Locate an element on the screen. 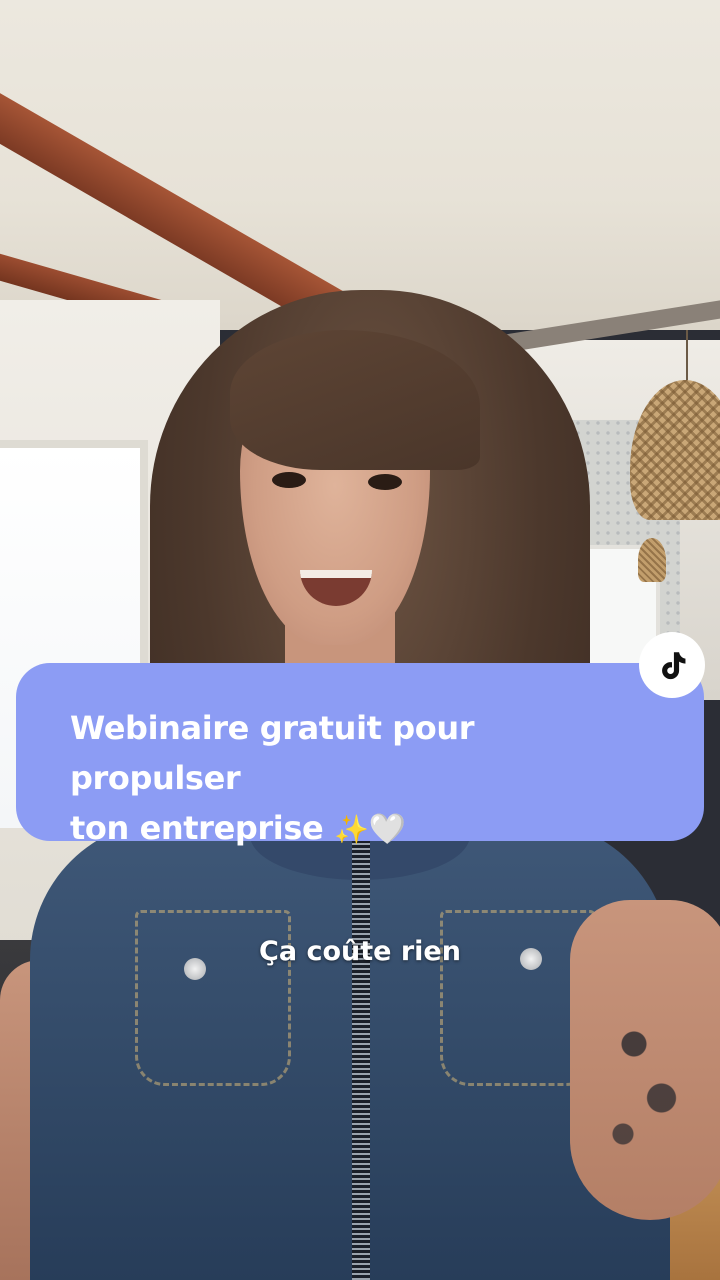 This screenshot has height=1280, width=720. caption-line-2: ton entreprise is located at coordinates (197, 828).